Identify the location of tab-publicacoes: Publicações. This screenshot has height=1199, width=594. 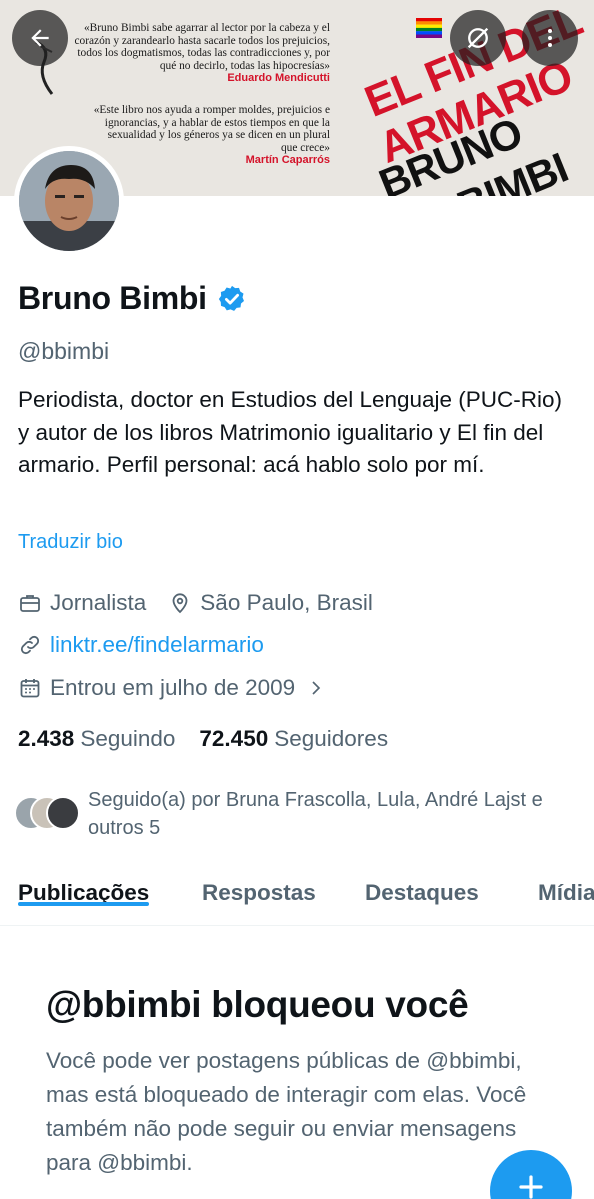
(84, 883).